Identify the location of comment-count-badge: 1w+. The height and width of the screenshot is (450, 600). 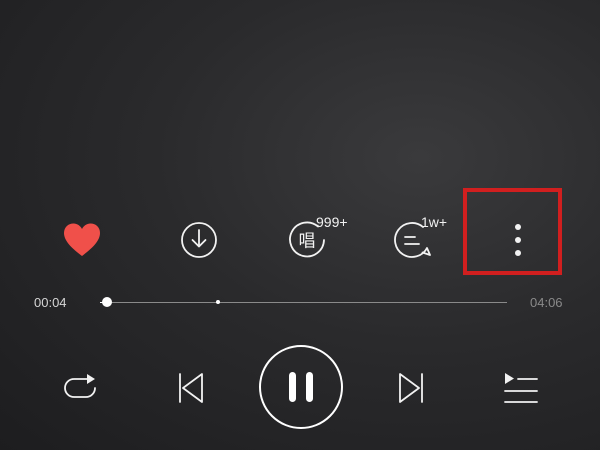
(434, 222).